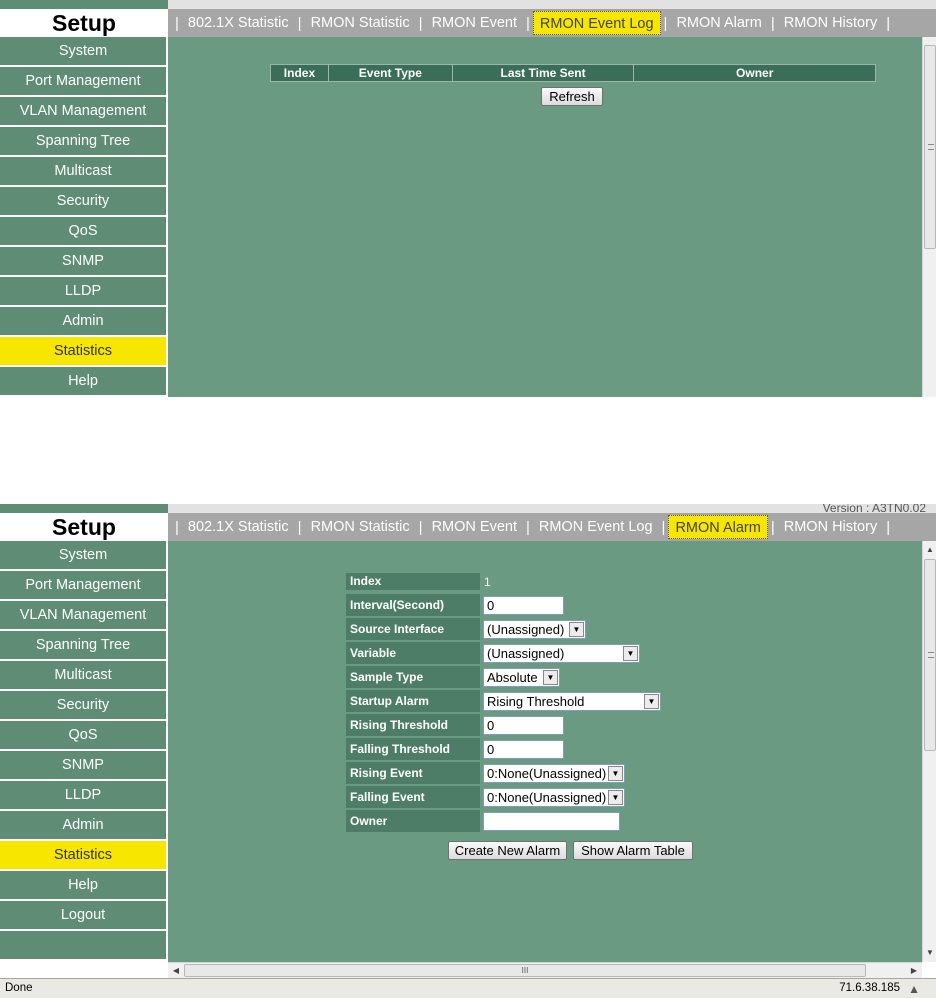 The image size is (936, 998). I want to click on falling-event-value: 0:None(Unassigned), so click(547, 797).